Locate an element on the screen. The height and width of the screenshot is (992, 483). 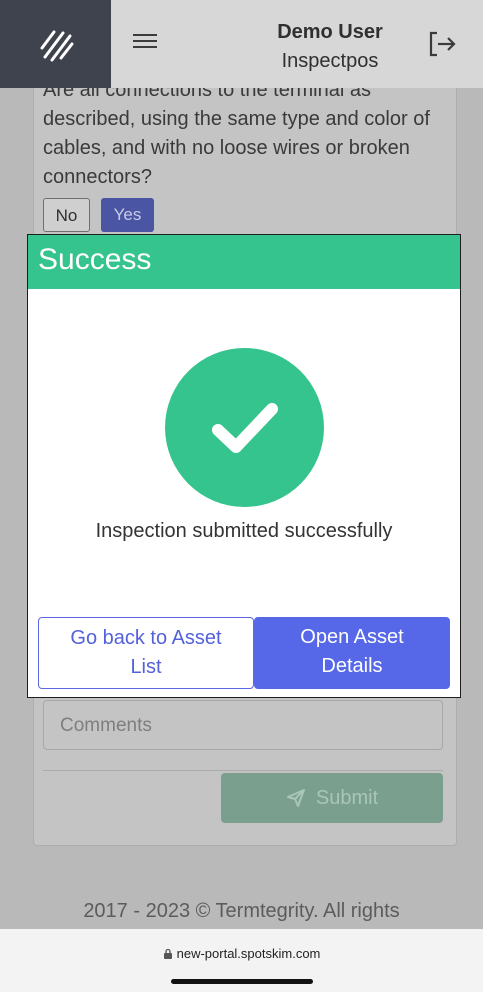
submit-label: Submit is located at coordinates (347, 797).